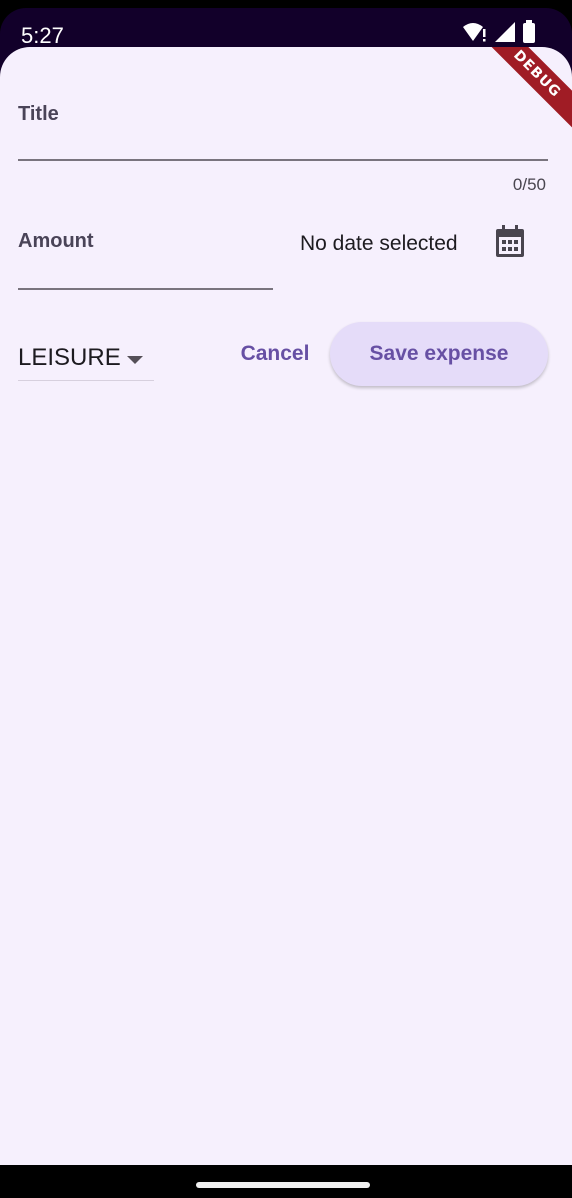 The height and width of the screenshot is (1198, 572). What do you see at coordinates (529, 184) in the screenshot?
I see `title-character-counter: 0/50` at bounding box center [529, 184].